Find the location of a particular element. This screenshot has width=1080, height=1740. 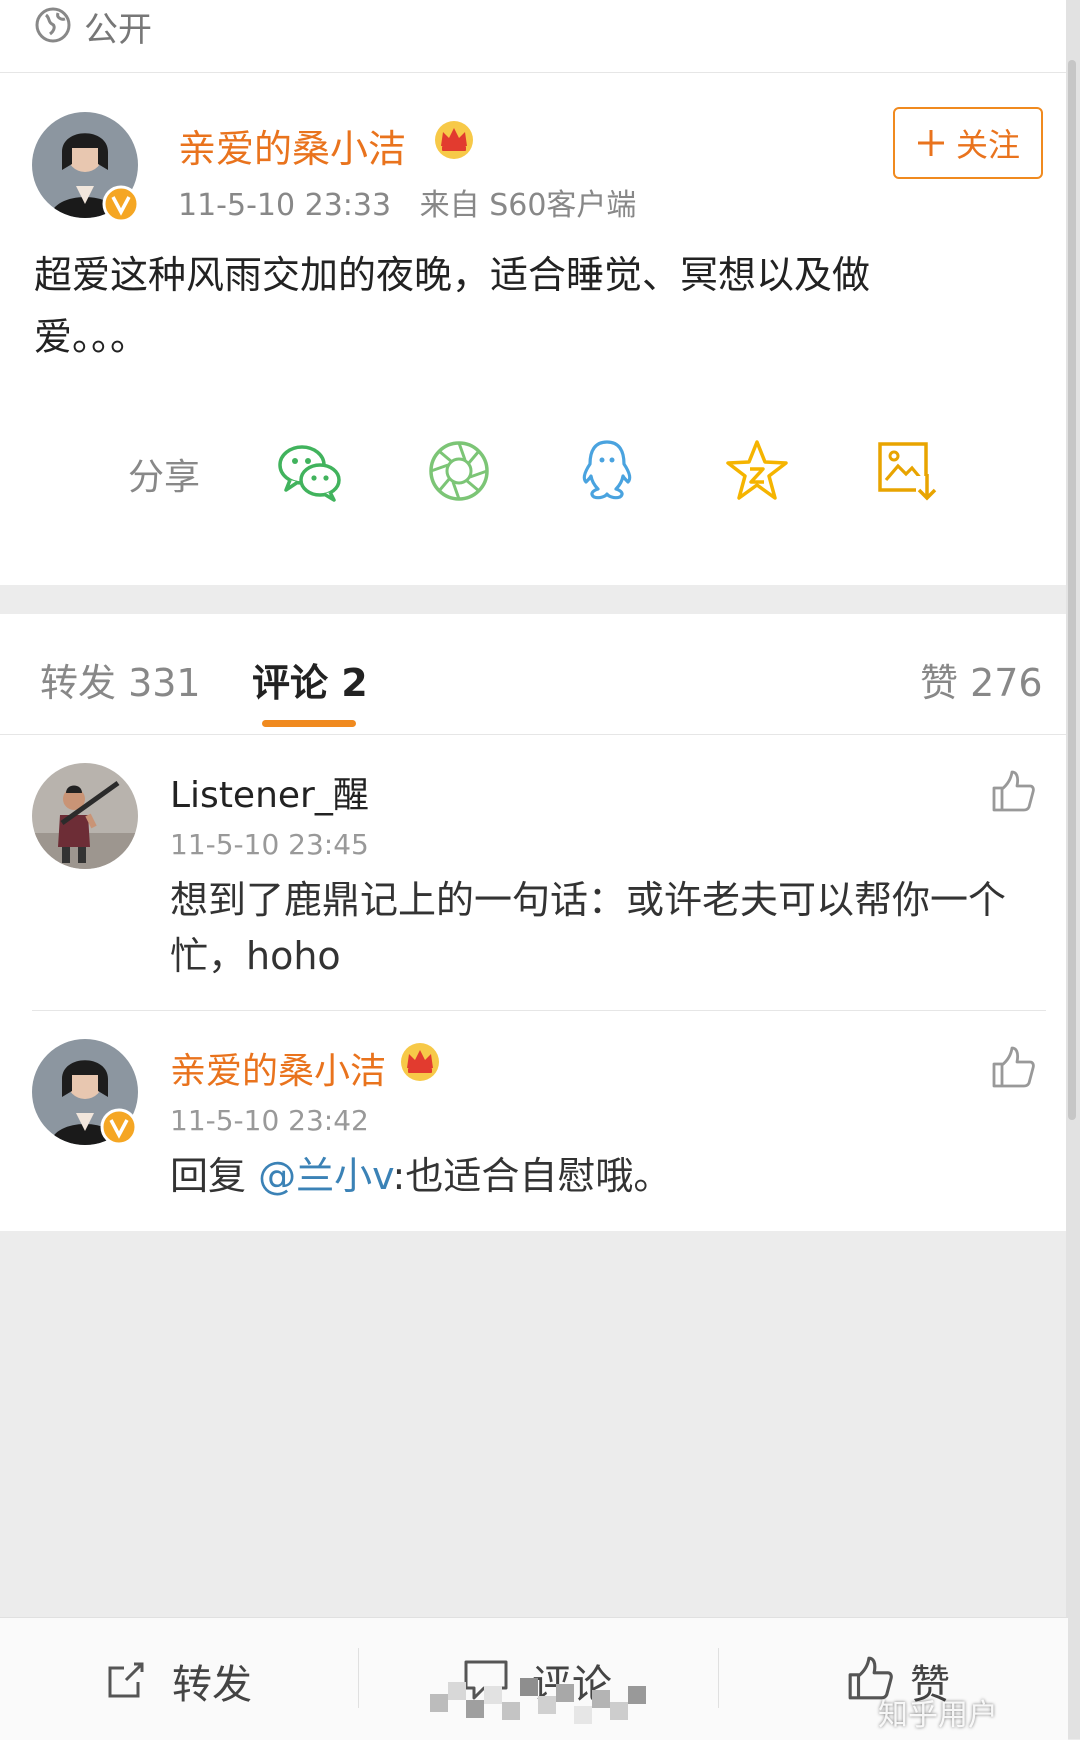

follow-button: 关注 is located at coordinates (968, 143).